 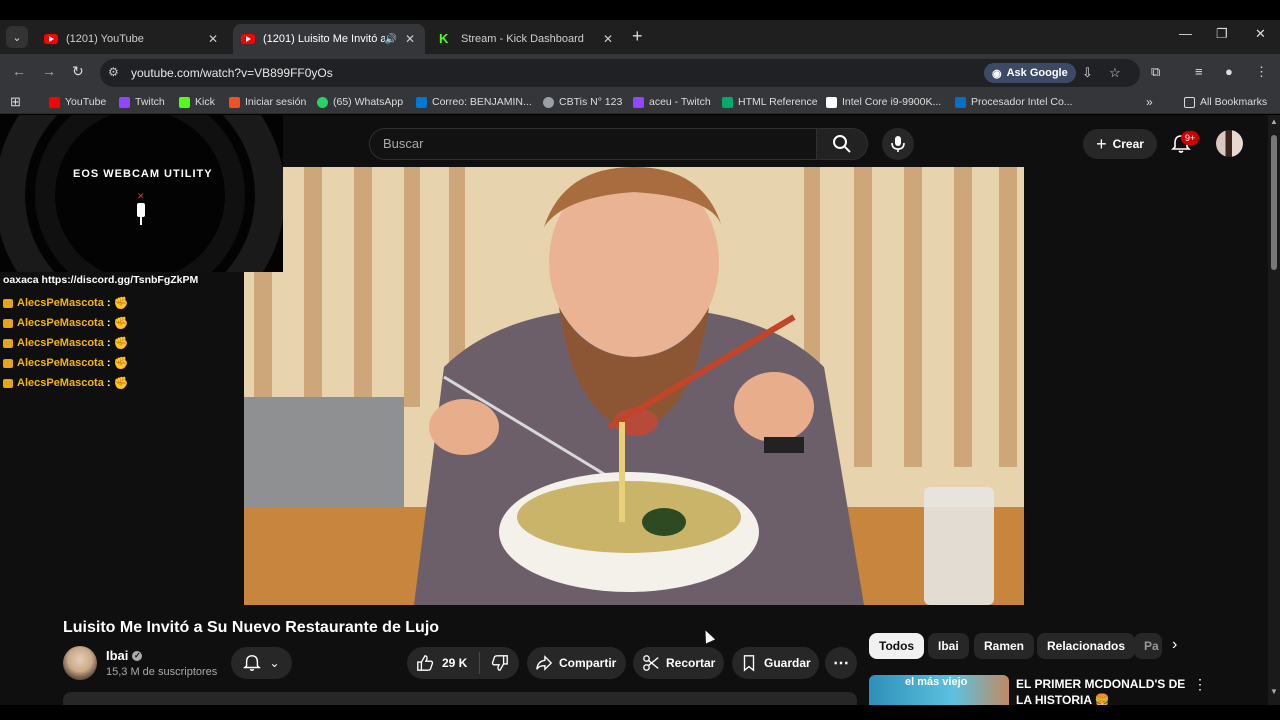 What do you see at coordinates (78, 71) in the screenshot?
I see `reload-icon: ↻` at bounding box center [78, 71].